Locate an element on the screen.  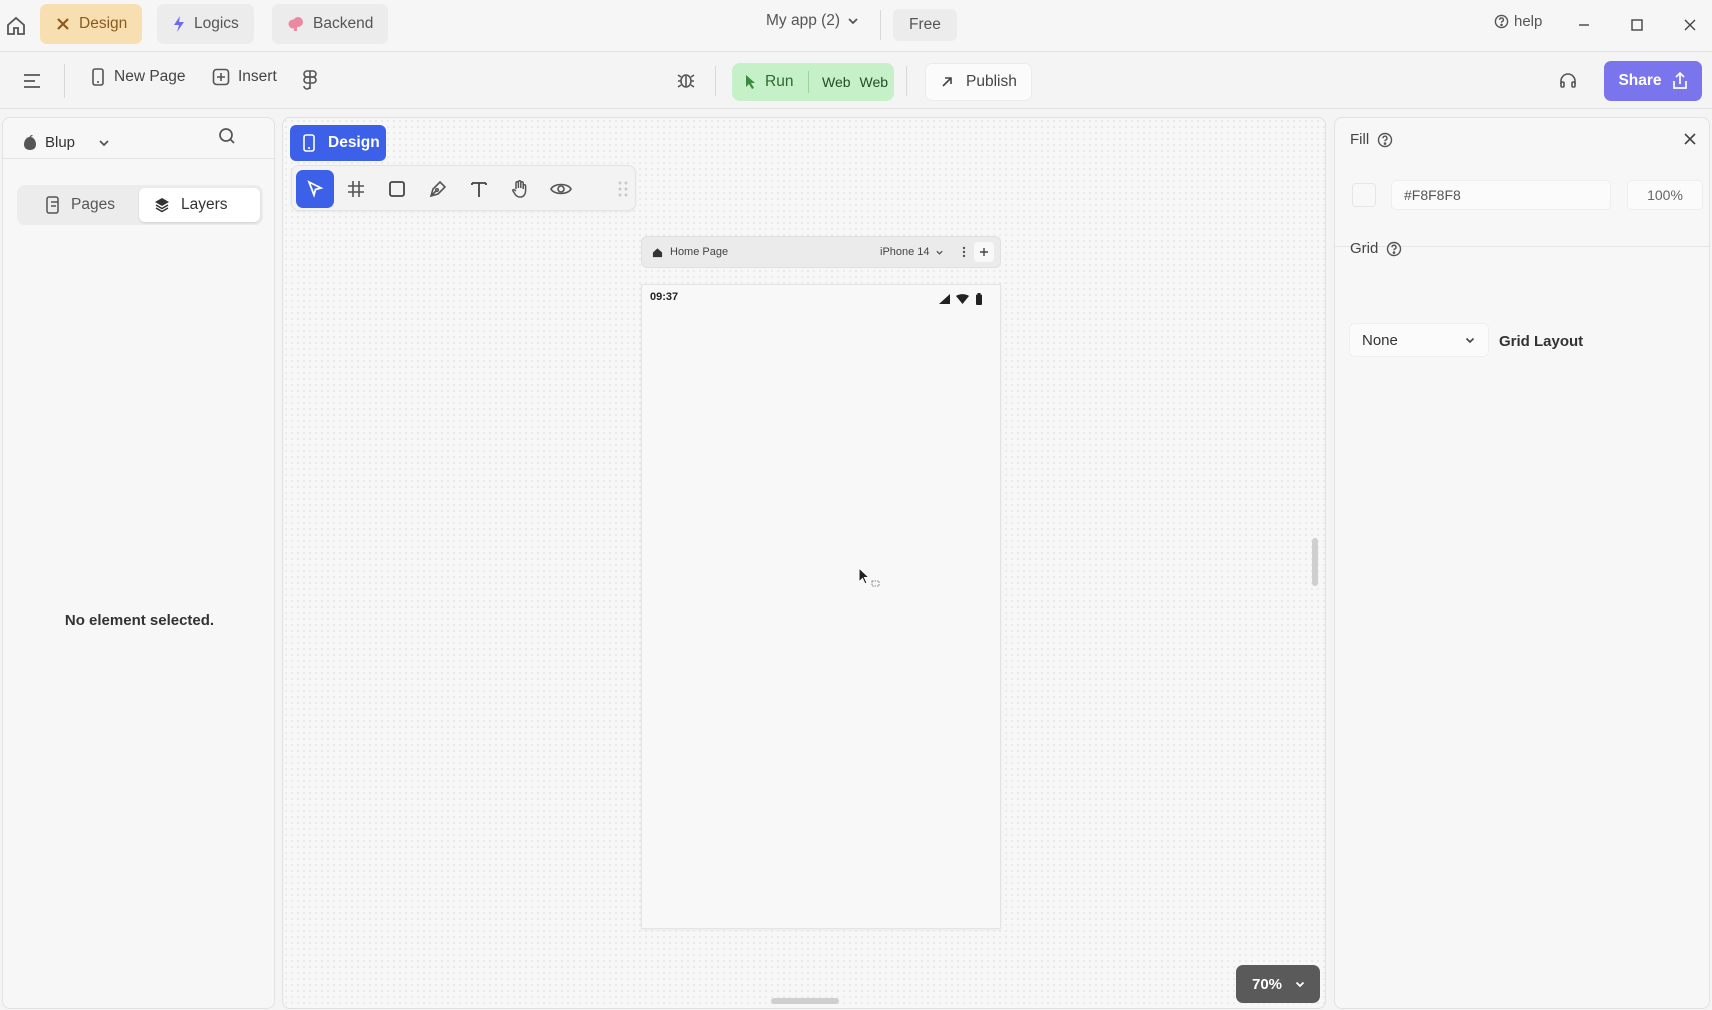
fill-opacity-input: 100% is located at coordinates (1665, 195).